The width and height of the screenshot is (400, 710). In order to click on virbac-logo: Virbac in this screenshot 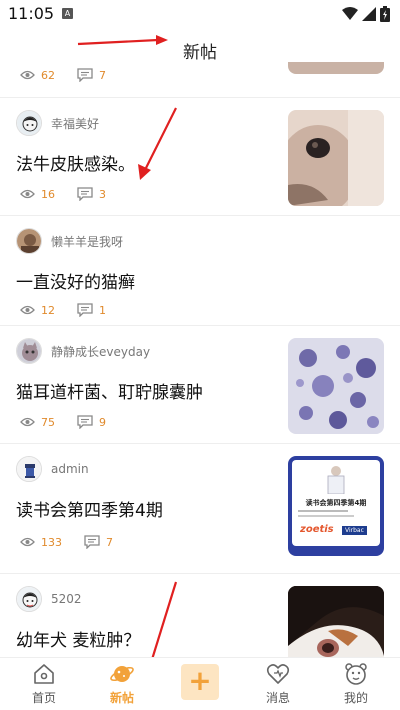, I will do `click(354, 530)`.